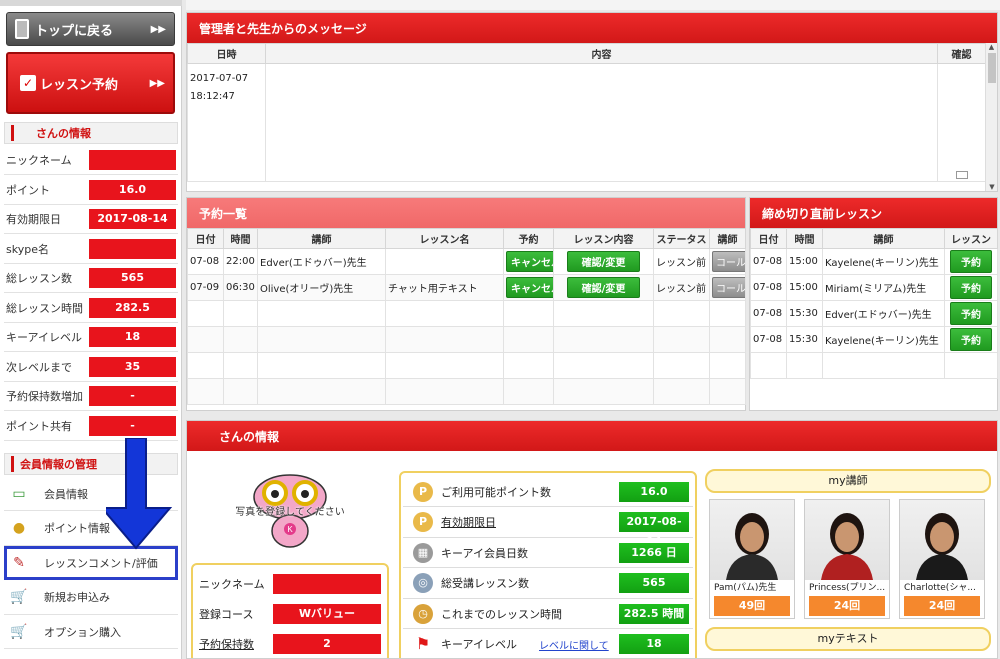 This screenshot has height=659, width=1000. I want to click on teacher-lesson-count: 49回, so click(752, 606).